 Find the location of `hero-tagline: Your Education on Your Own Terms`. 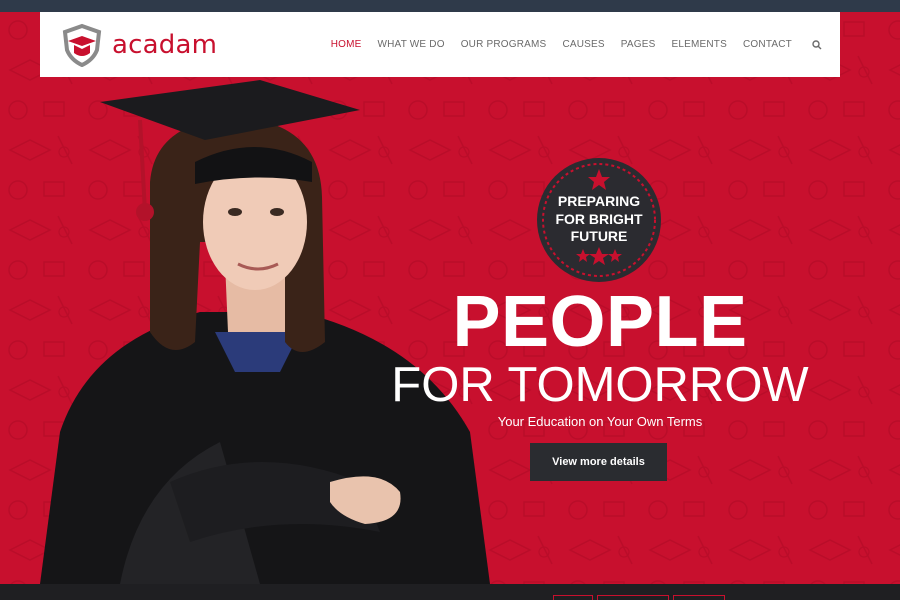

hero-tagline: Your Education on Your Own Terms is located at coordinates (600, 421).